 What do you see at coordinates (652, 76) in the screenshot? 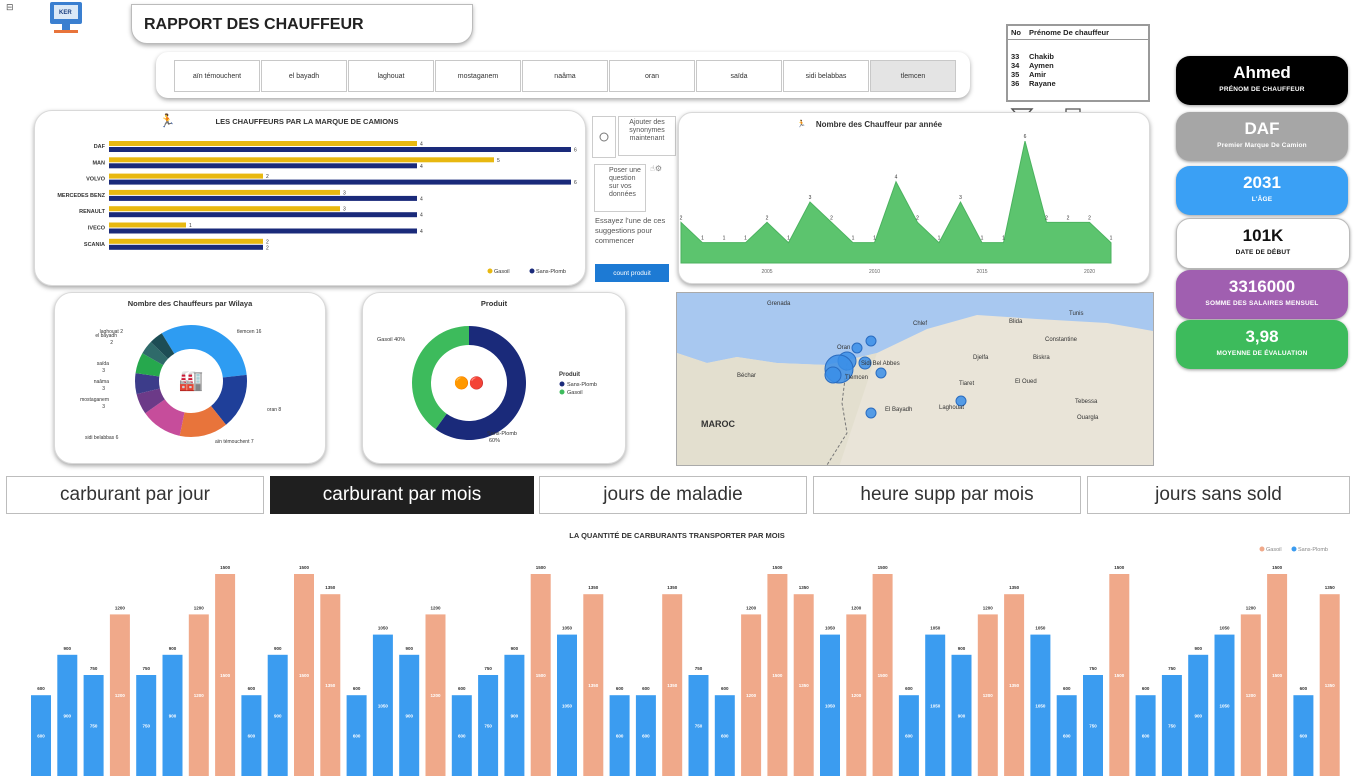
I see `wilaya-slicer-item: oran` at bounding box center [652, 76].